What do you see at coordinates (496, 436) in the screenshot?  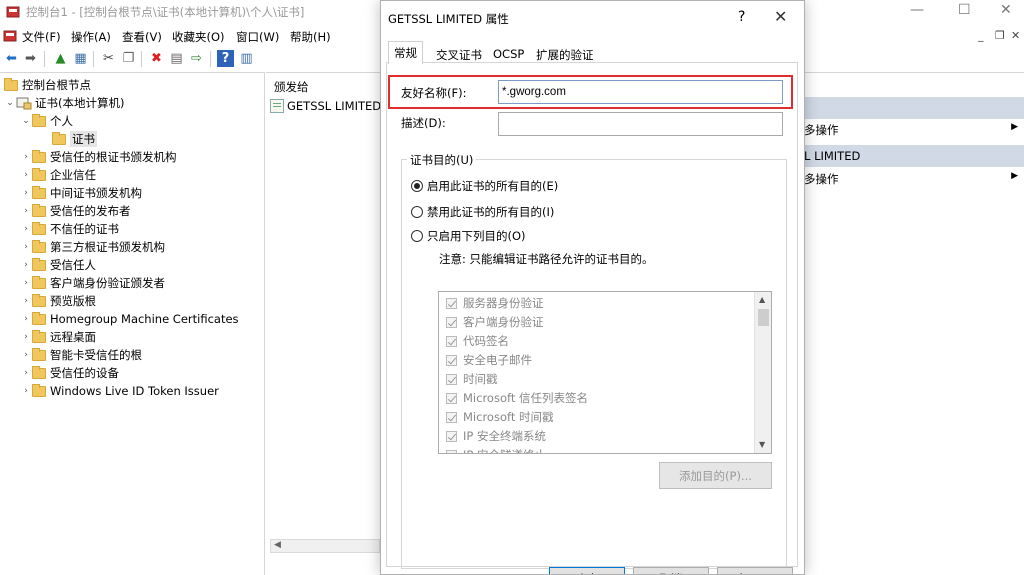 I see `purpose-list-item: IP 安全终端系统` at bounding box center [496, 436].